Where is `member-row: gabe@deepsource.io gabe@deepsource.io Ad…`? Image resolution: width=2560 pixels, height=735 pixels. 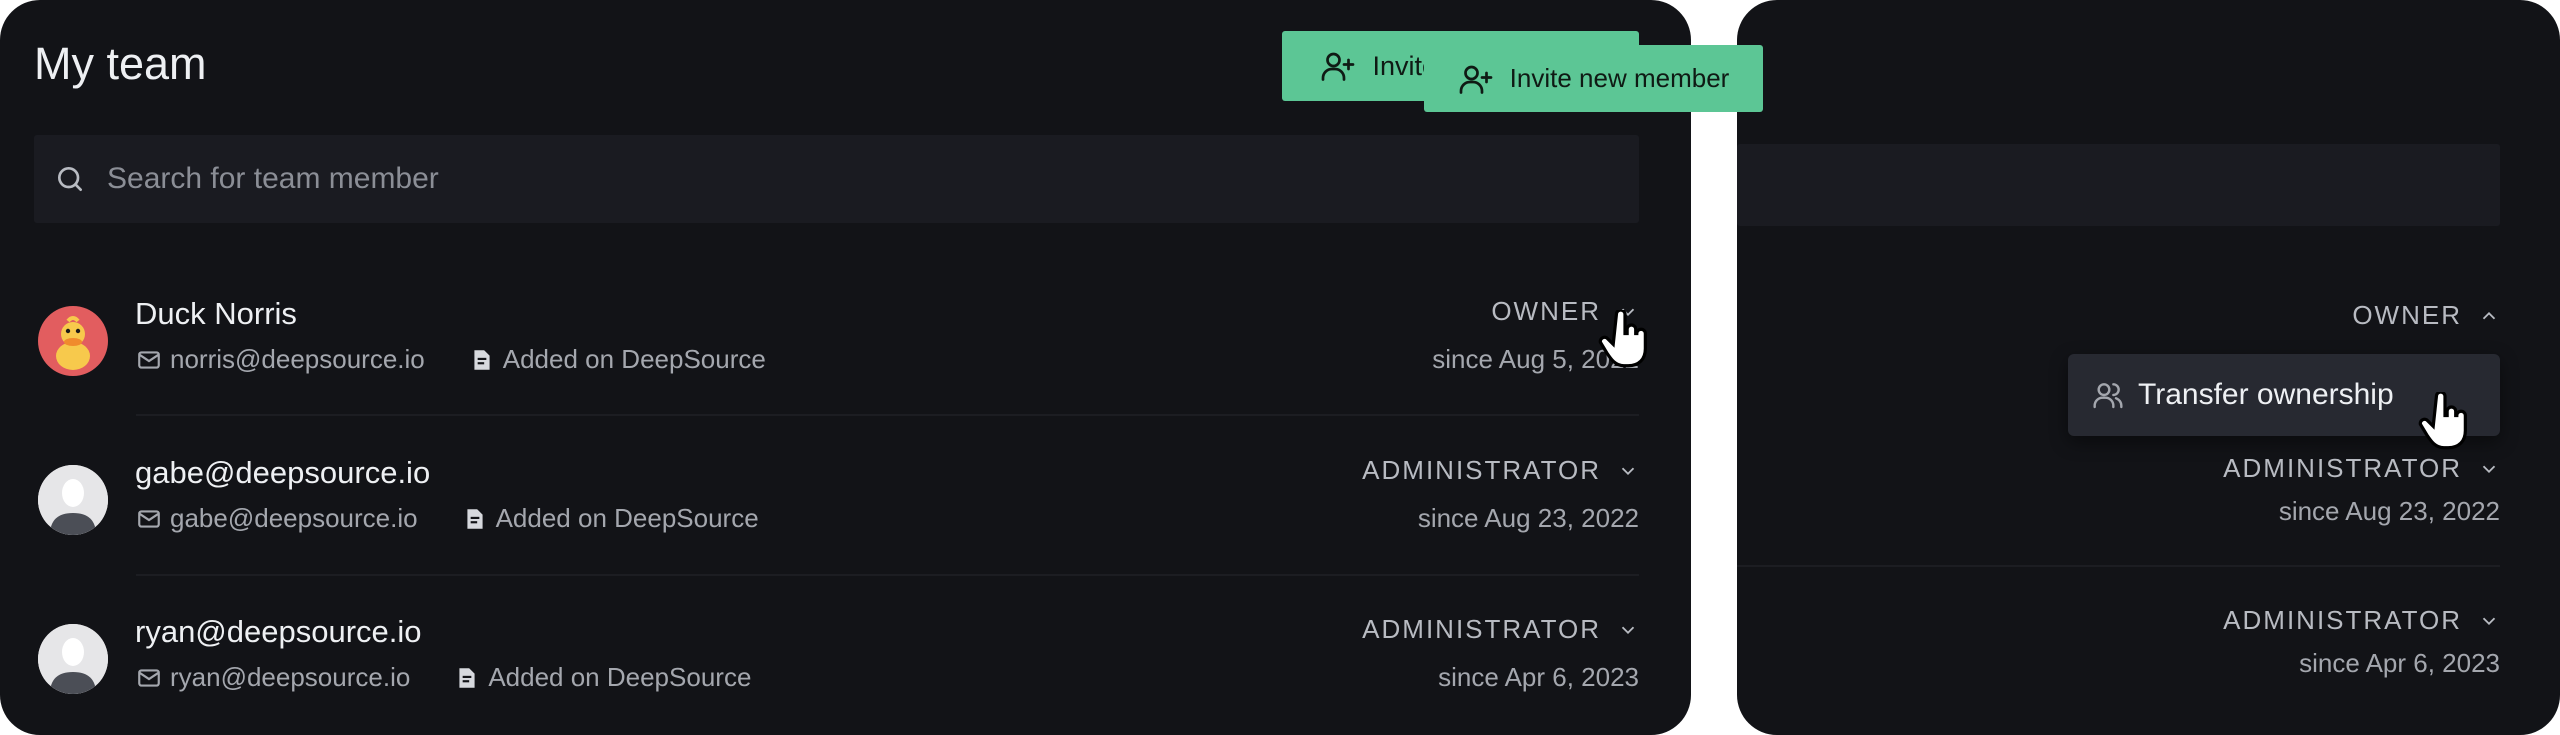
member-row: gabe@deepsource.io gabe@deepsource.io Ad… is located at coordinates (836, 530).